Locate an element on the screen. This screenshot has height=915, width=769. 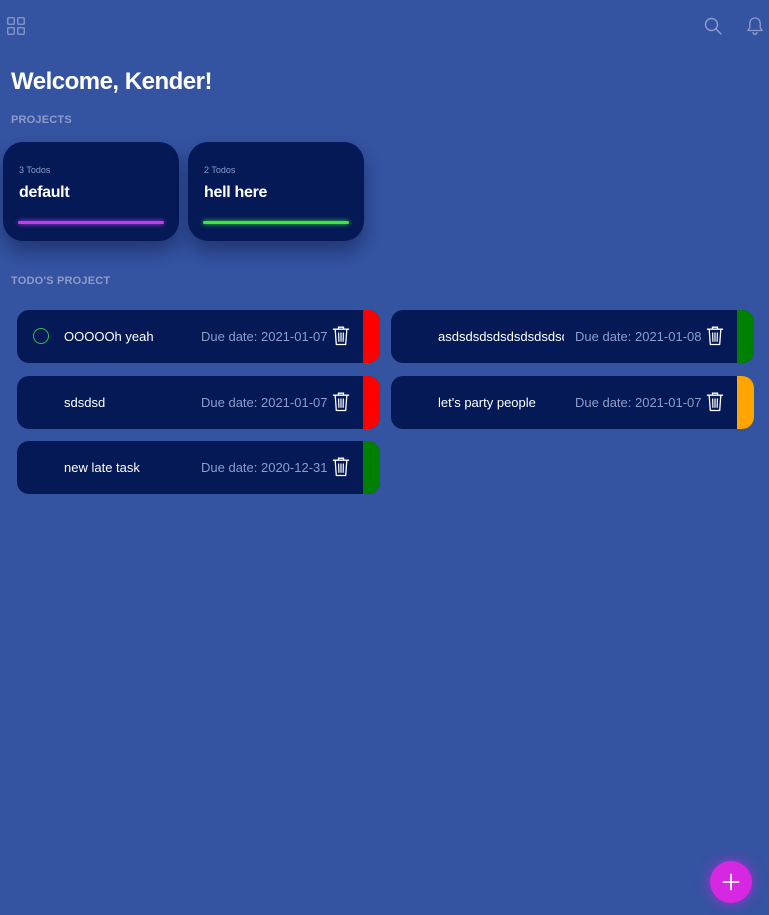
todo-due-date: Due date: 2021-01-08 is located at coordinates (638, 336).